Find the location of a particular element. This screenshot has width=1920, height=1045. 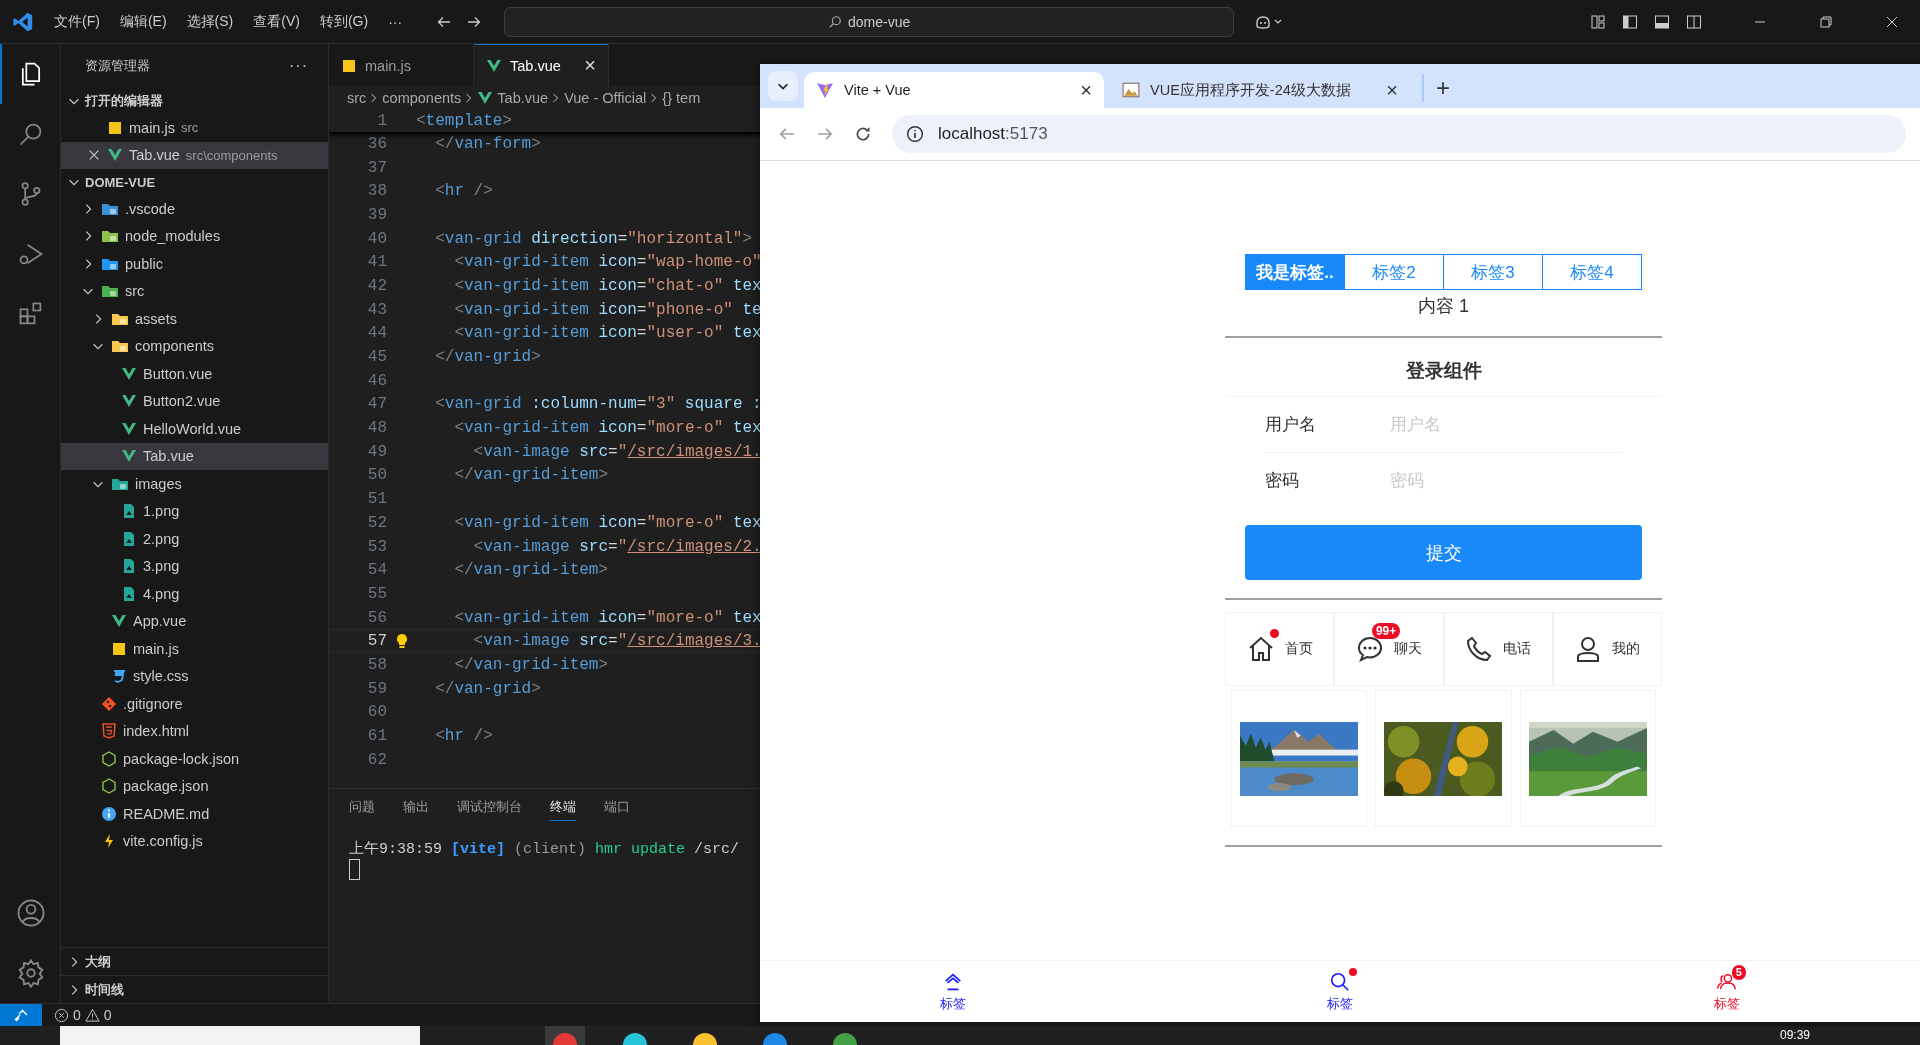

tree-item: 3.png is located at coordinates (194, 566).